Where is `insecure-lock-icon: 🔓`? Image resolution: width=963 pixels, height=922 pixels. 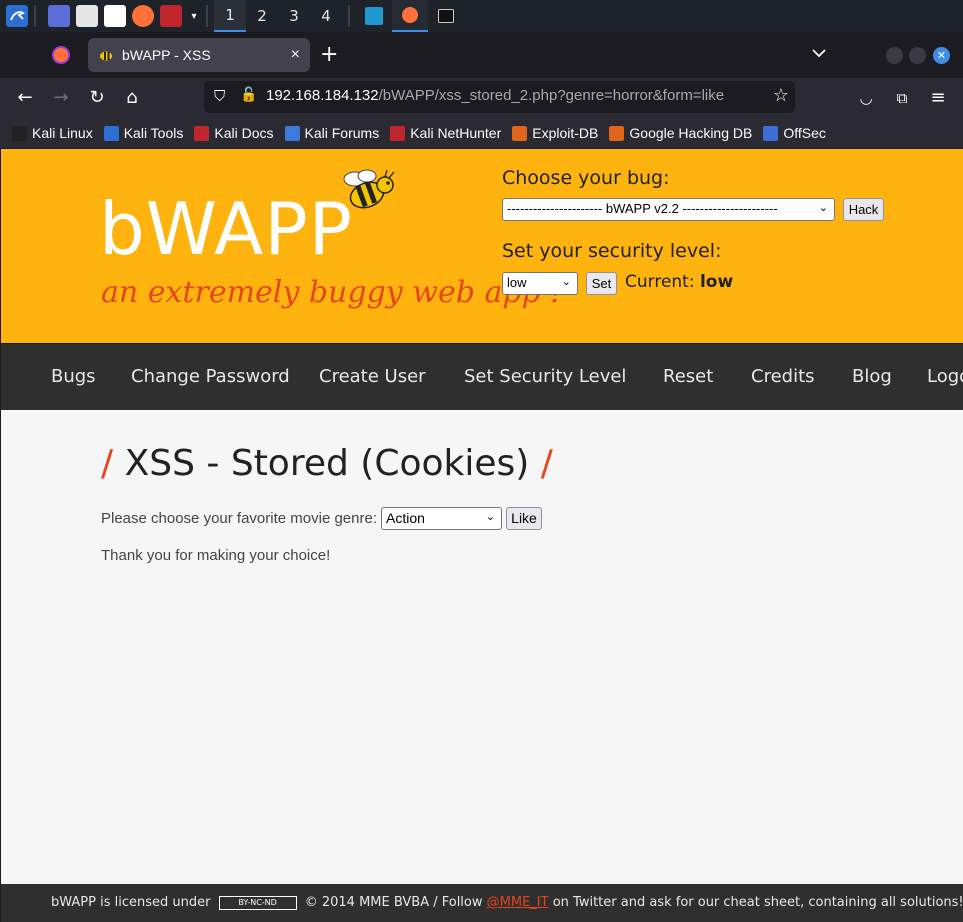 insecure-lock-icon: 🔓 is located at coordinates (248, 95).